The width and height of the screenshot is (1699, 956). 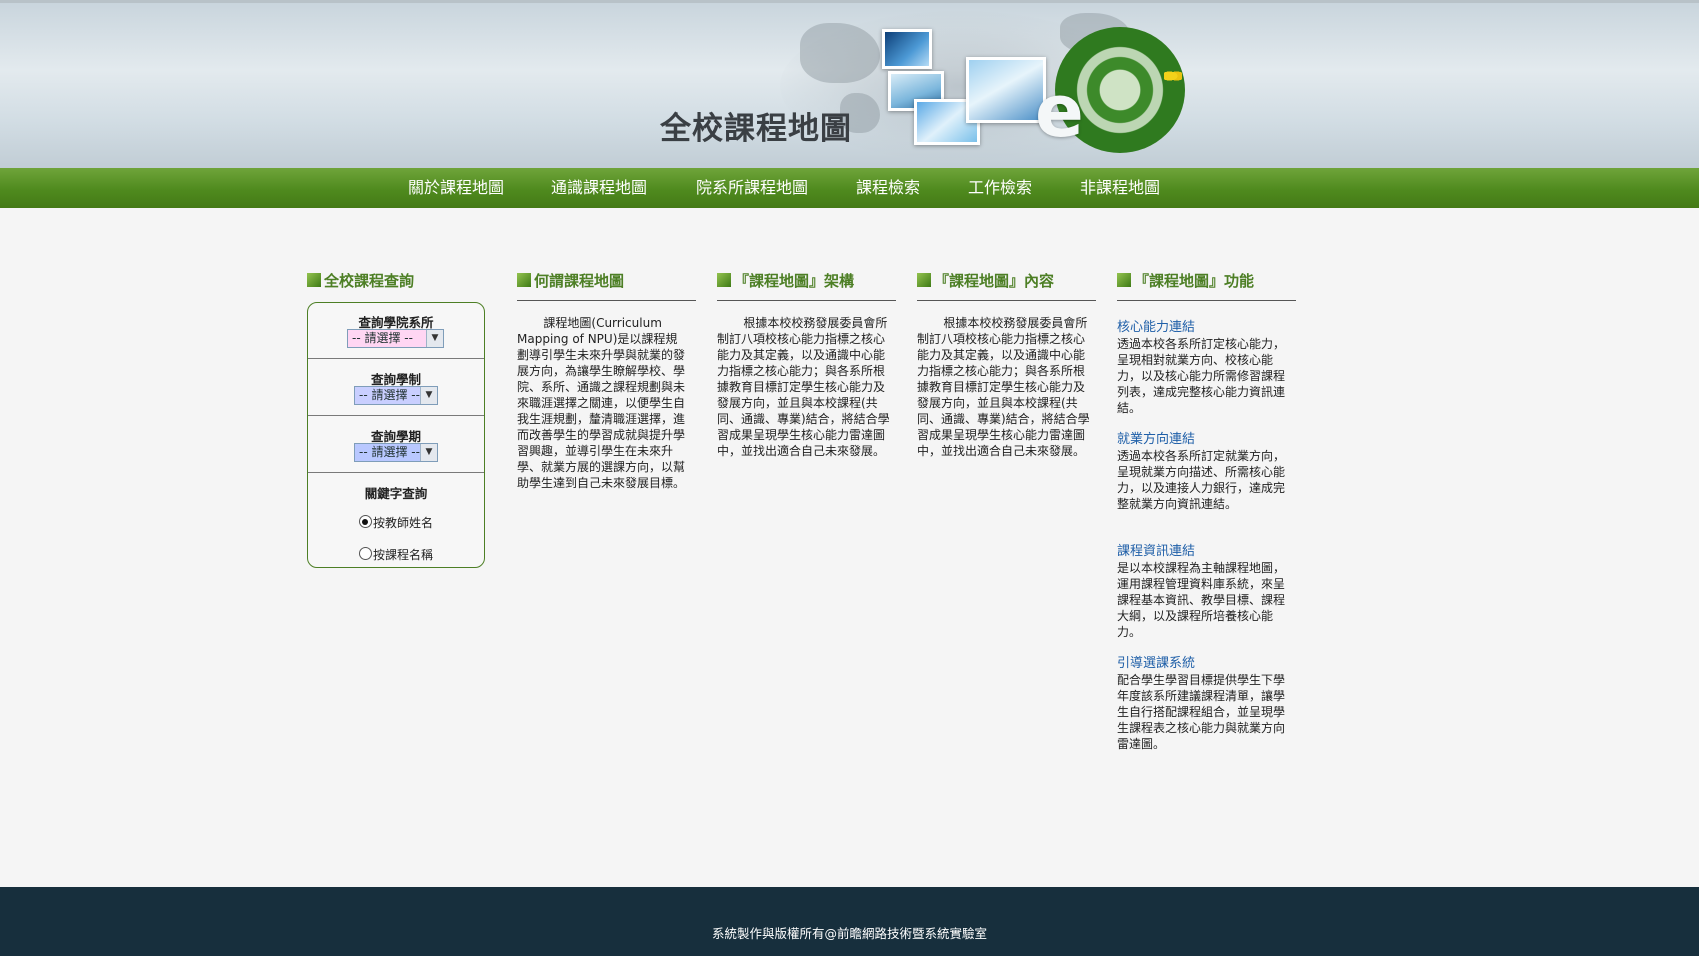 I want to click on nav-course-search: 課程檢索, so click(x=888, y=188).